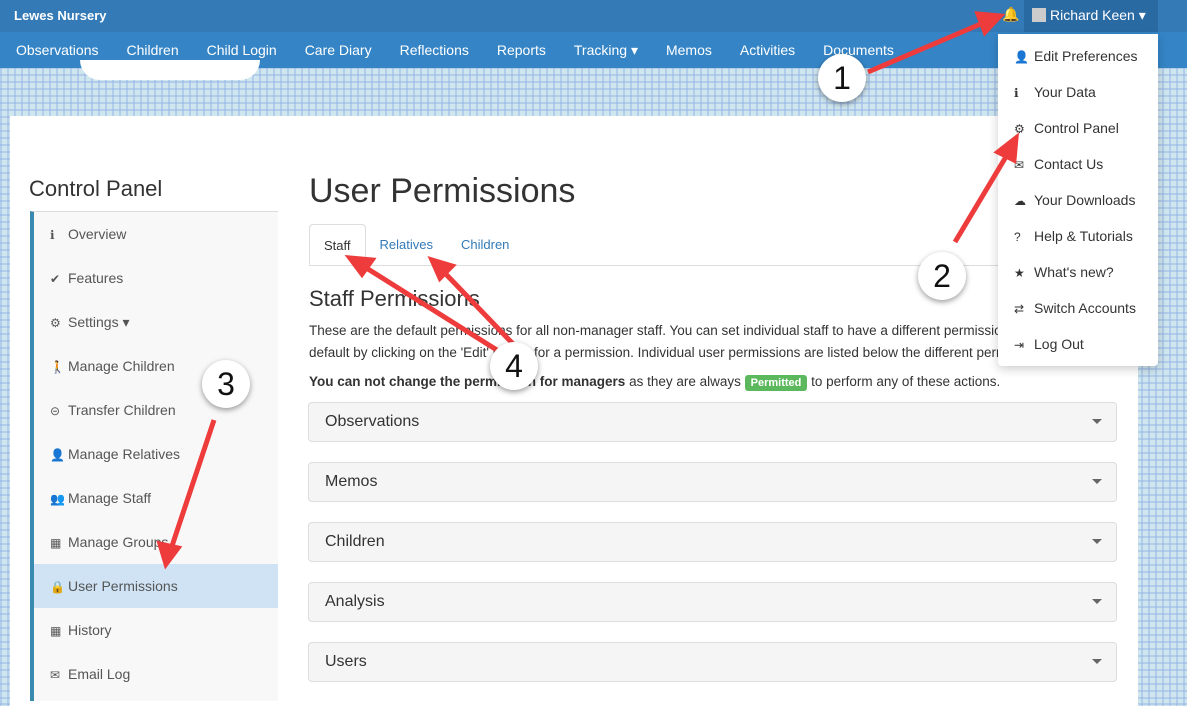 The image size is (1187, 706). I want to click on callout-1: 1, so click(842, 78).